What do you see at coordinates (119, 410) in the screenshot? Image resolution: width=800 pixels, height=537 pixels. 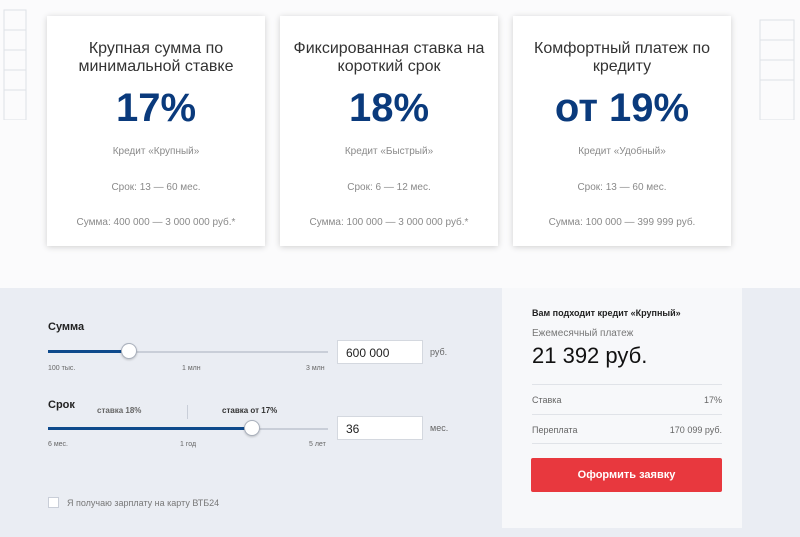 I see `rate-tag-short: ставка 18%` at bounding box center [119, 410].